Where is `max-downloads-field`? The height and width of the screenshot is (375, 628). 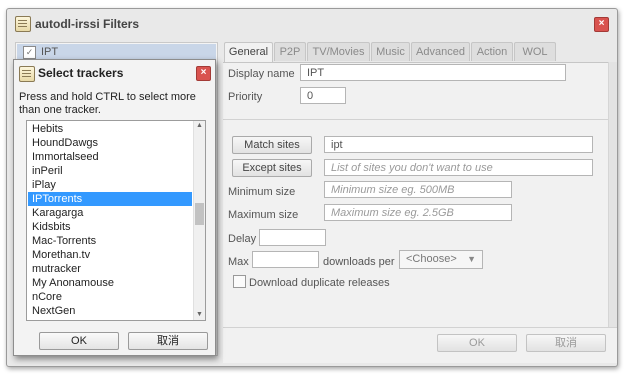
max-downloads-field is located at coordinates (285, 259).